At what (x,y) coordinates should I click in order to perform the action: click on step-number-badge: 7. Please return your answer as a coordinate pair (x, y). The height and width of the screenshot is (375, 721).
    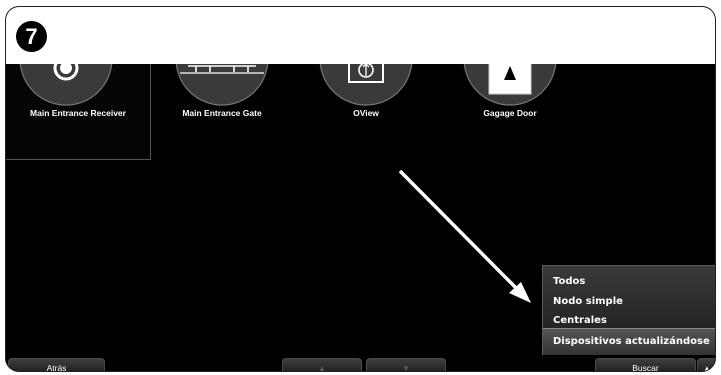
    Looking at the image, I should click on (31, 36).